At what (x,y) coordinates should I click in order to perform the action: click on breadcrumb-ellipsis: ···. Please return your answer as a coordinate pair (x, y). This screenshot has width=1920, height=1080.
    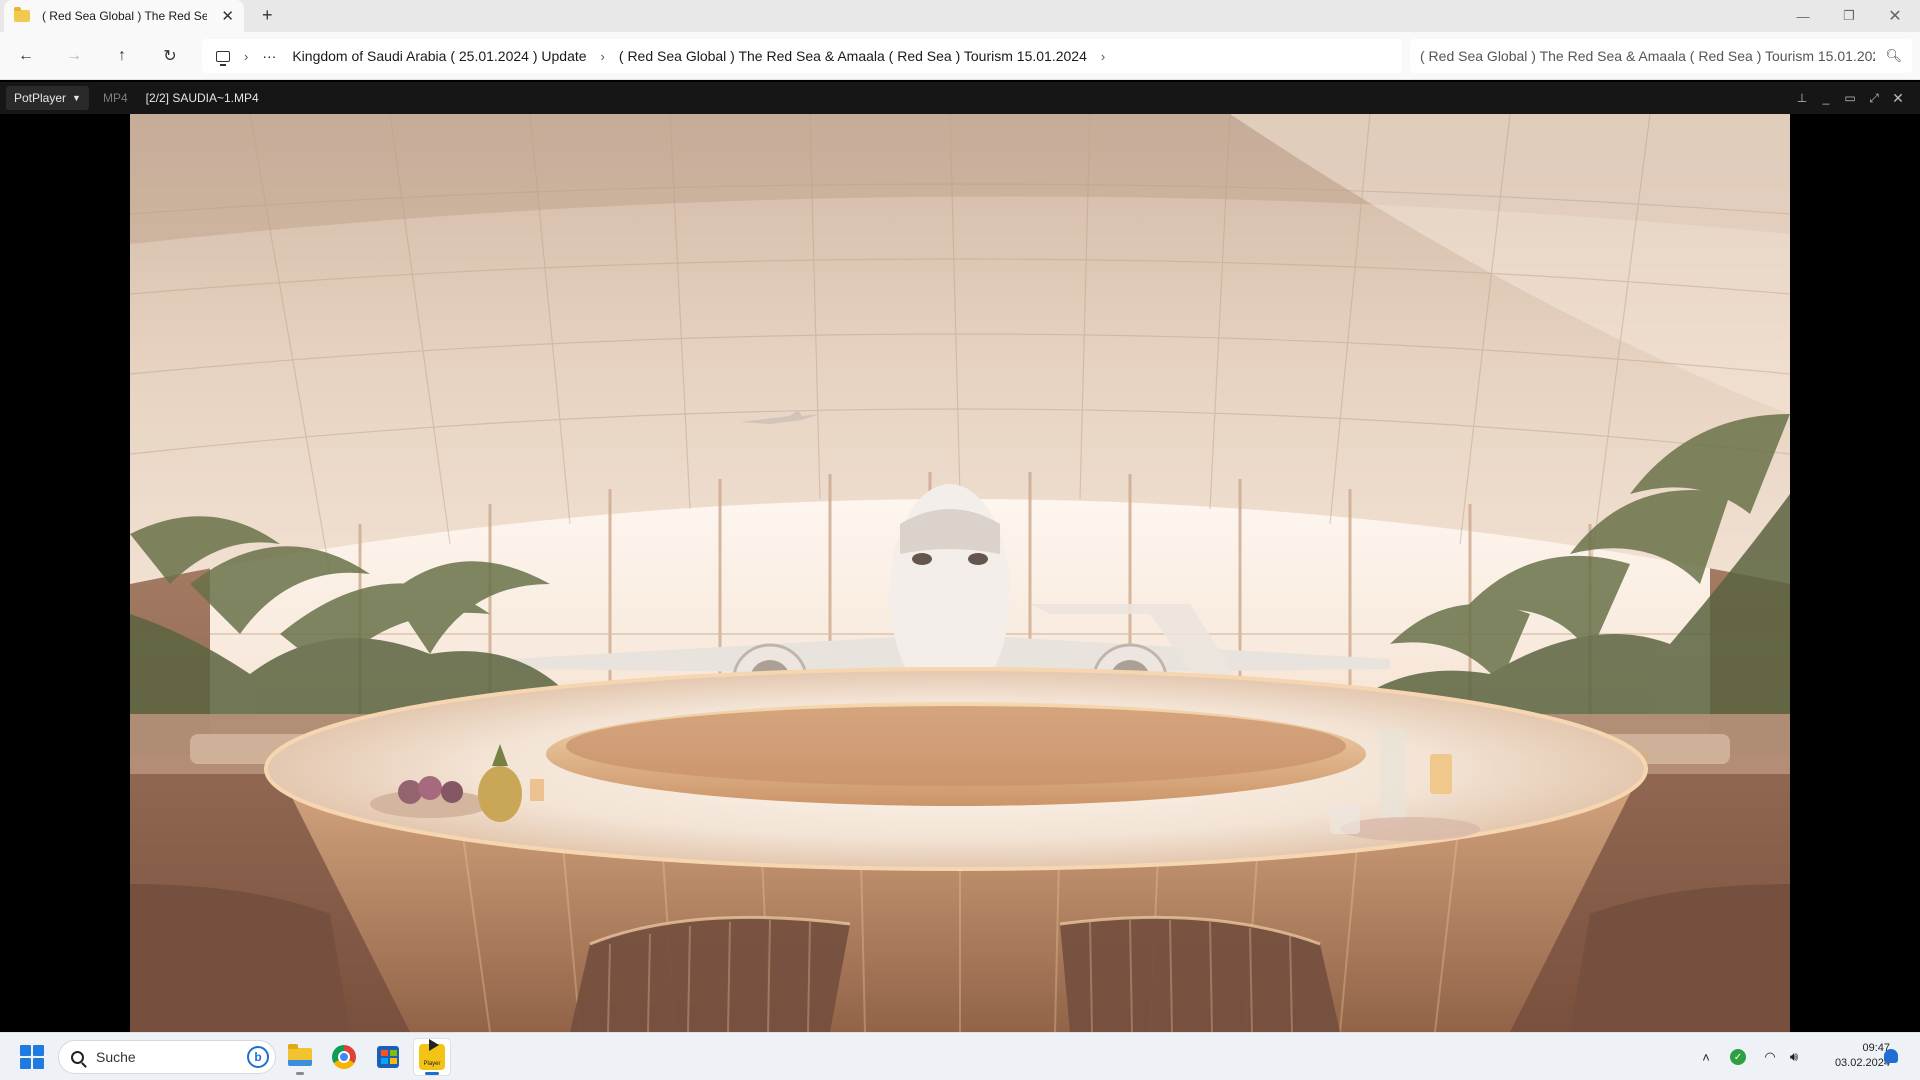
    Looking at the image, I should click on (269, 56).